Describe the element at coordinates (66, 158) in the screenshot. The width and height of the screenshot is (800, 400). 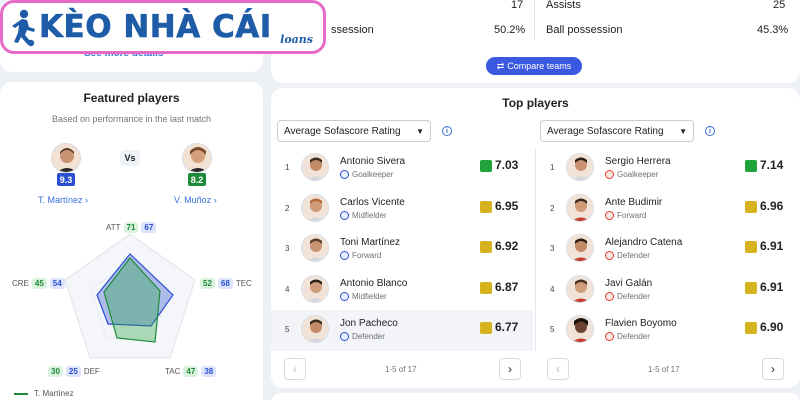
I see `home-player-photo` at that location.